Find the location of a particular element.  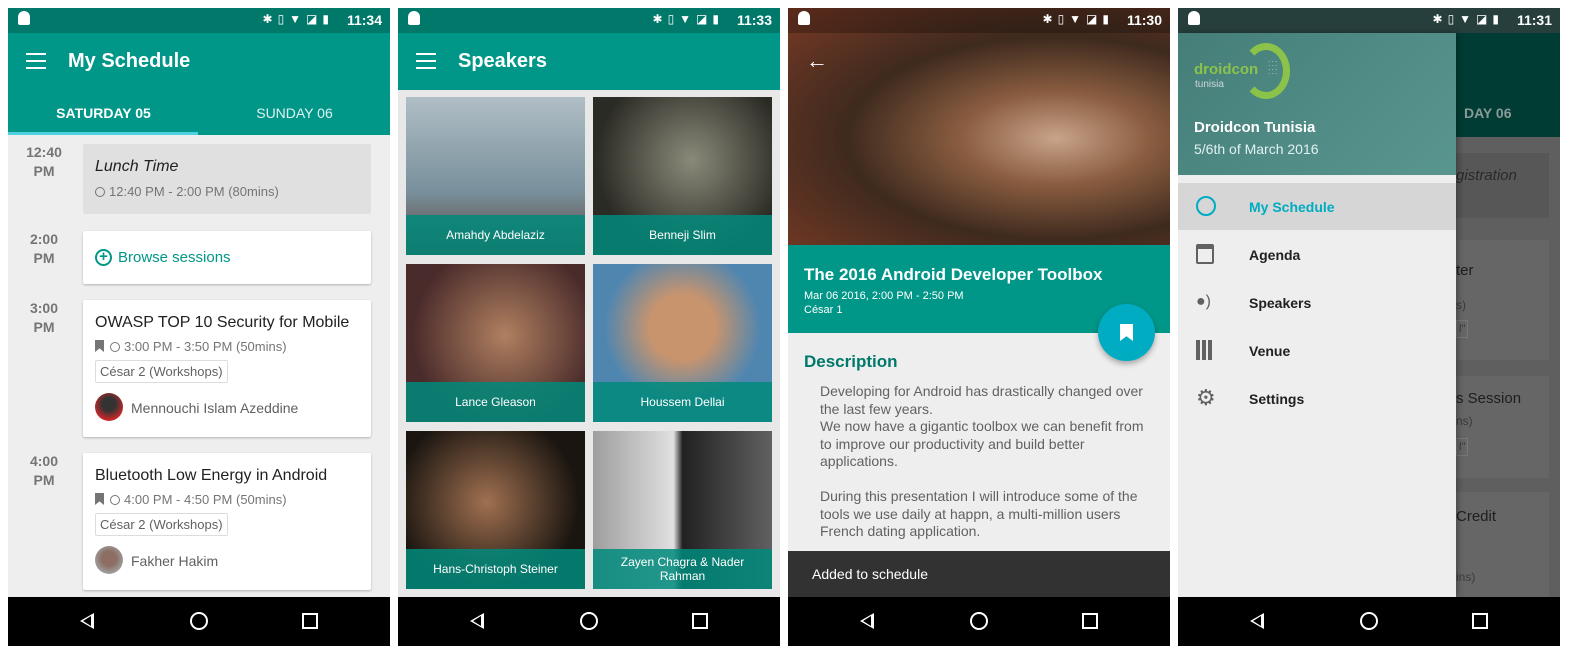

gear-icon: ⚙ is located at coordinates (1206, 397).